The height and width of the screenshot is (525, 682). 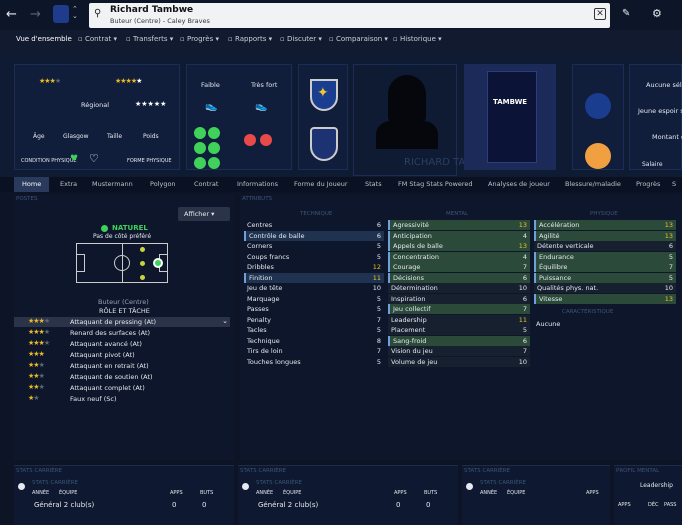 I want to click on attribute-row: Équilibre 7, so click(x=605, y=267).